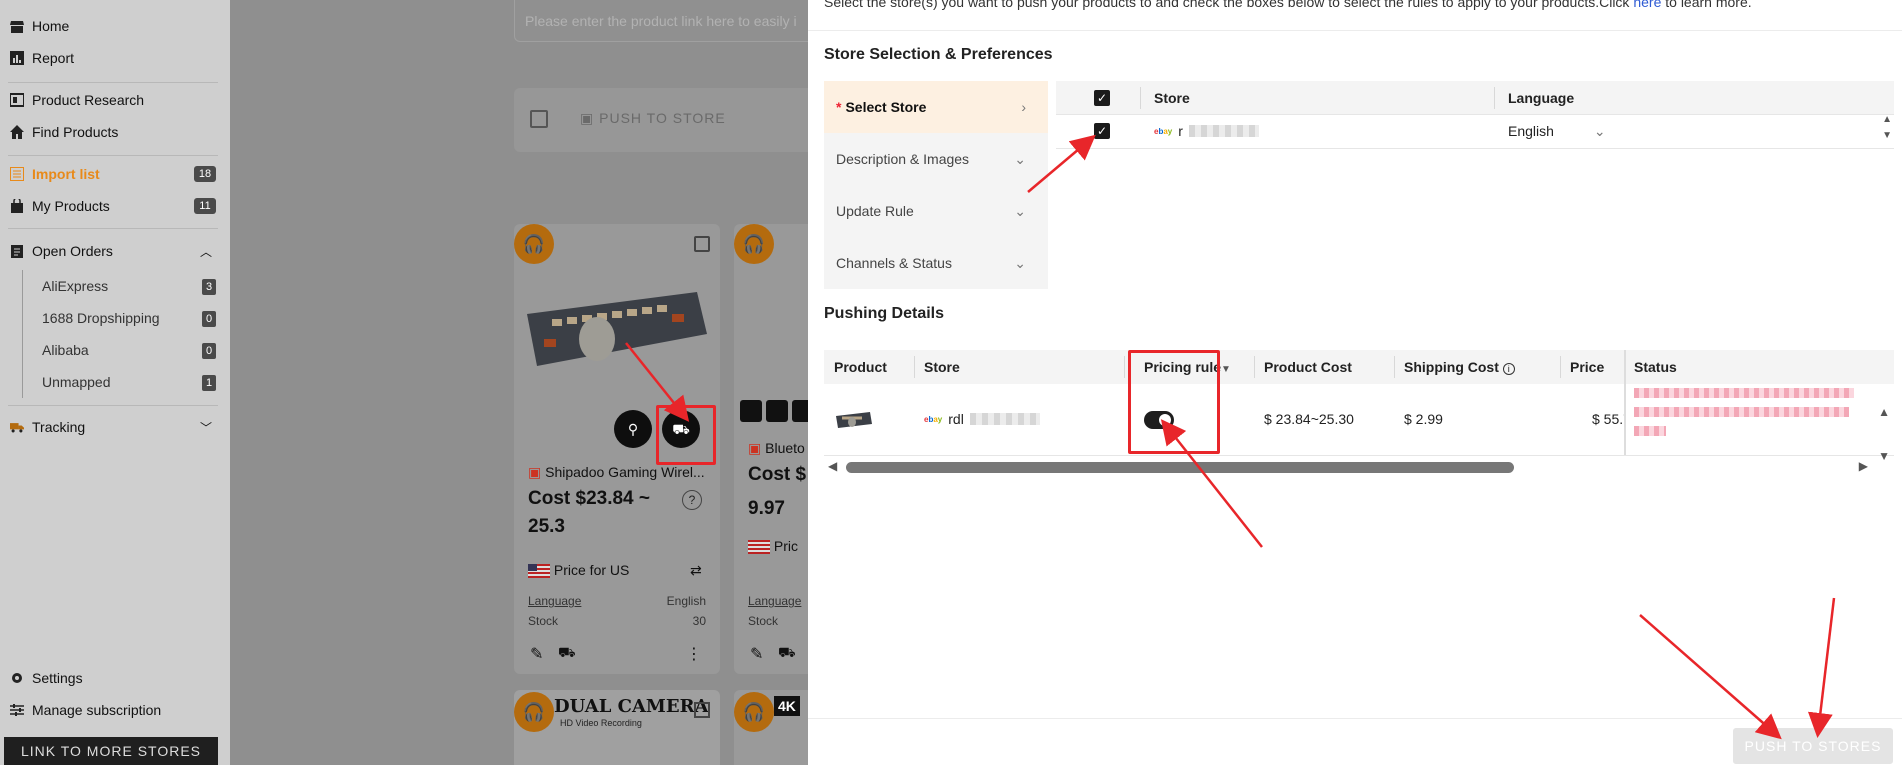 This screenshot has height=765, width=1902. Describe the element at coordinates (936, 159) in the screenshot. I see `pref-description-images: Description & Images ⌄` at that location.